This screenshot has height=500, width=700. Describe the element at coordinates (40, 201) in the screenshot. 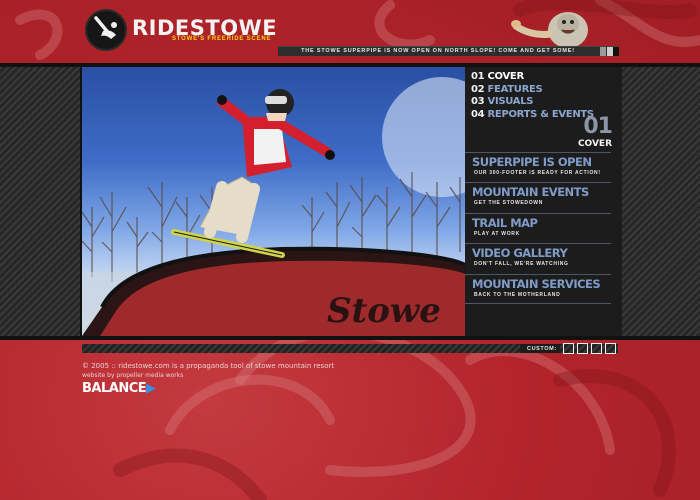

I see `left-stripe-panel` at that location.